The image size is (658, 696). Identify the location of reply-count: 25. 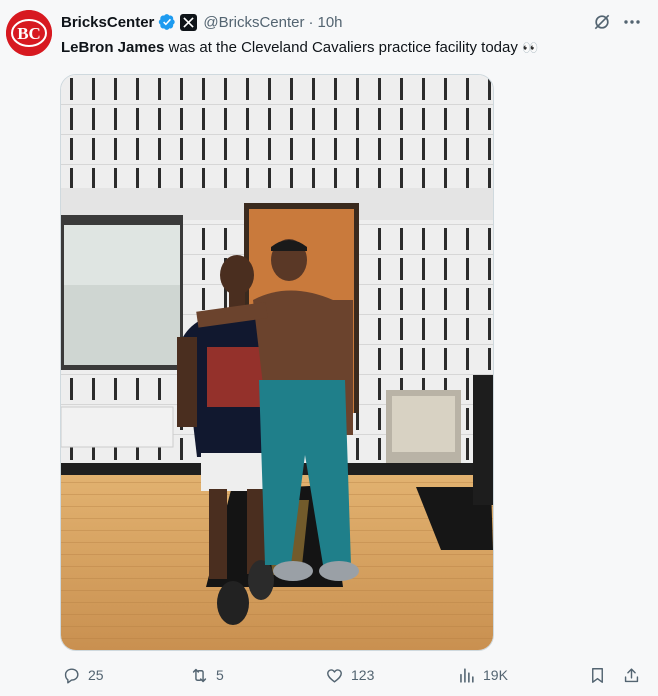
(96, 675).